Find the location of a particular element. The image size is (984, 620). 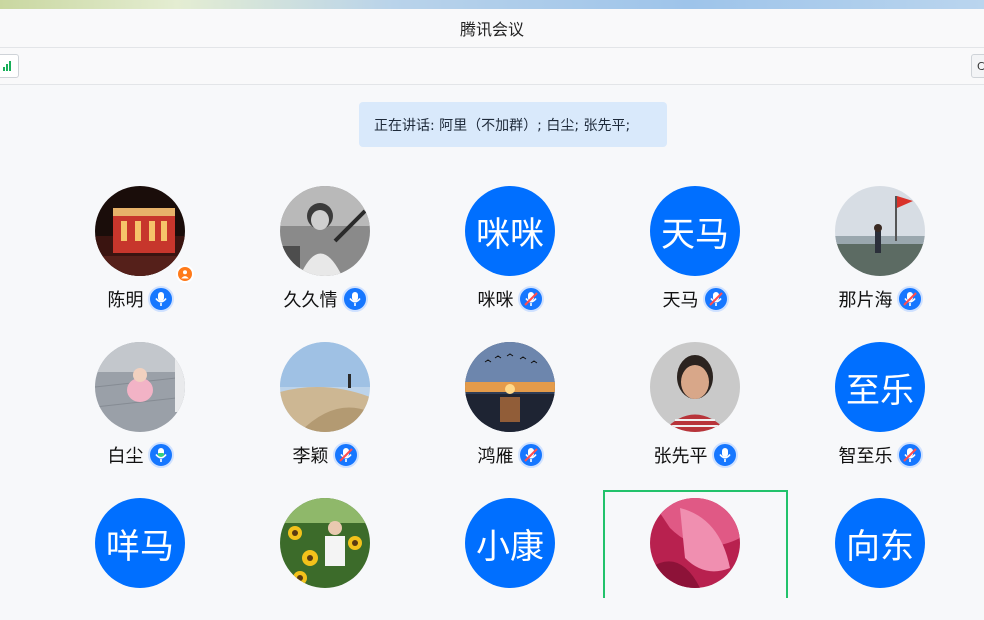

participant-nameline: 久久情 is located at coordinates (325, 299).